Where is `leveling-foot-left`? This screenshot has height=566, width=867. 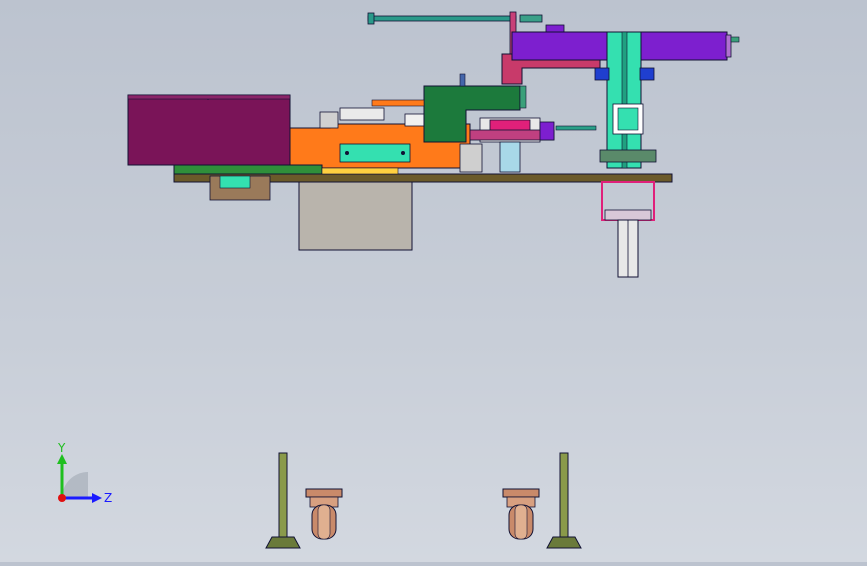
leveling-foot-left is located at coordinates (283, 500).